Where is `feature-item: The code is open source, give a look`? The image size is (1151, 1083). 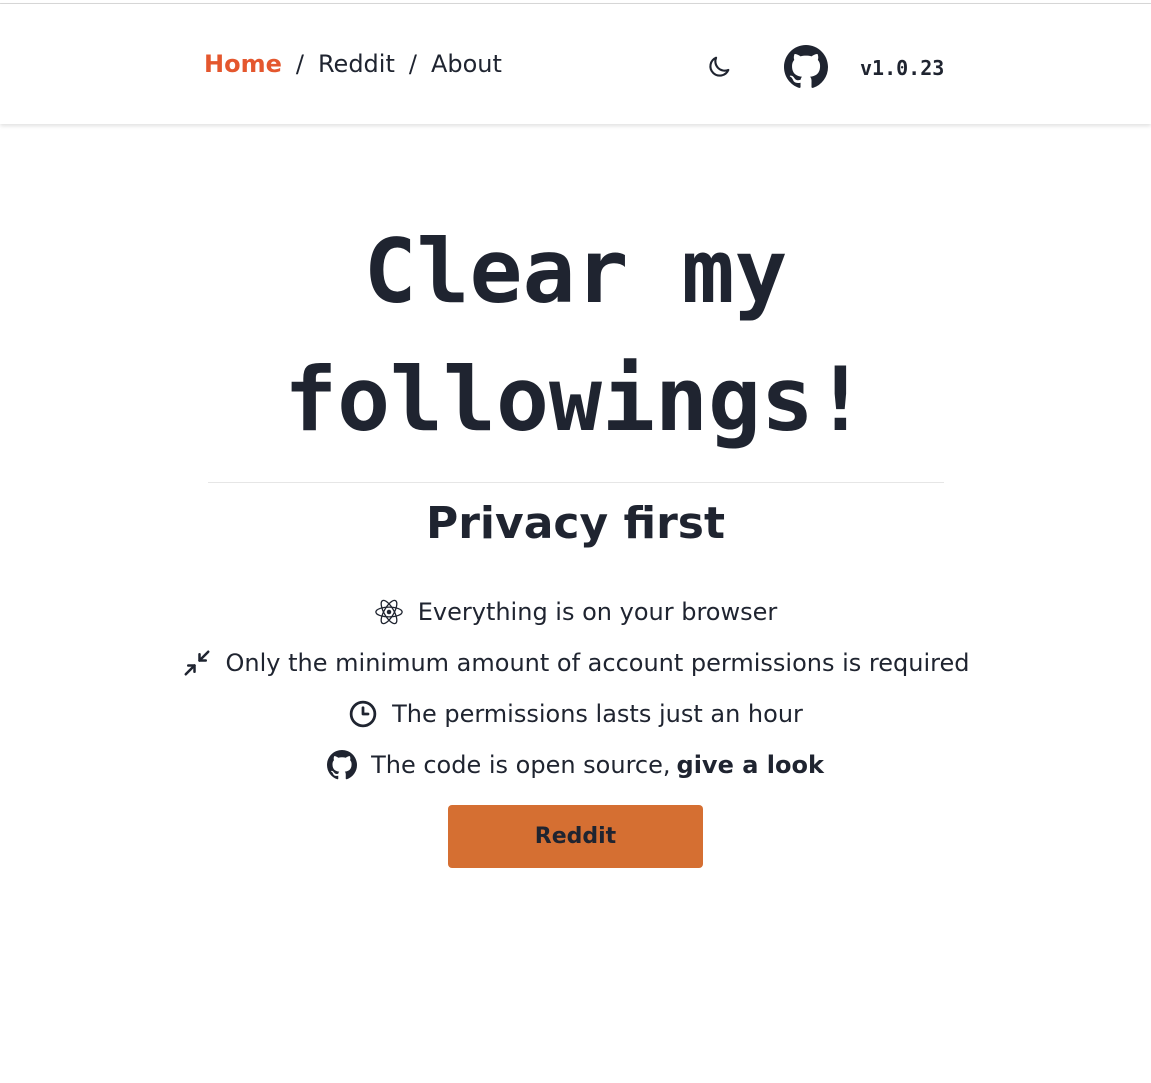 feature-item: The code is open source, give a look is located at coordinates (575, 764).